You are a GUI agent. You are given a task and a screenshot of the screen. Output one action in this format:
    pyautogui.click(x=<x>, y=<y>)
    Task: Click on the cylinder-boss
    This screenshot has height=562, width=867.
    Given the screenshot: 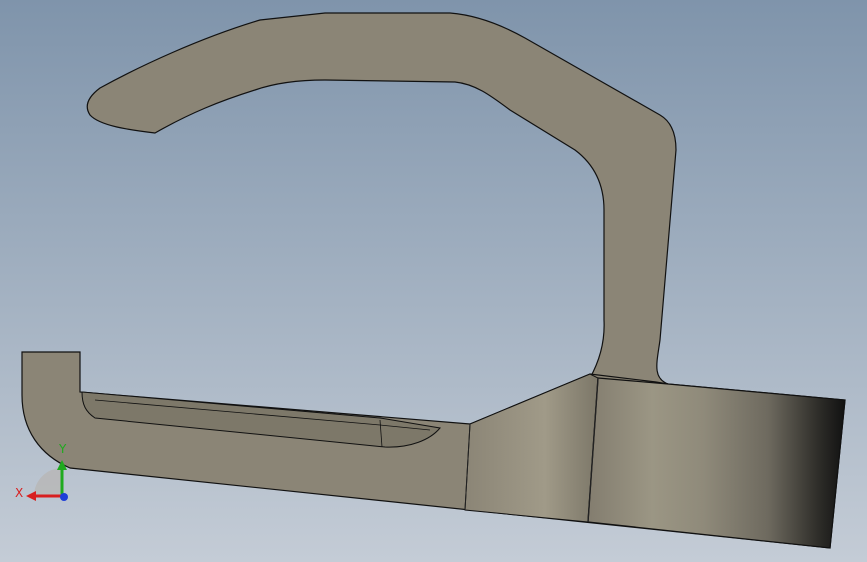 What is the action you would take?
    pyautogui.click(x=716, y=463)
    